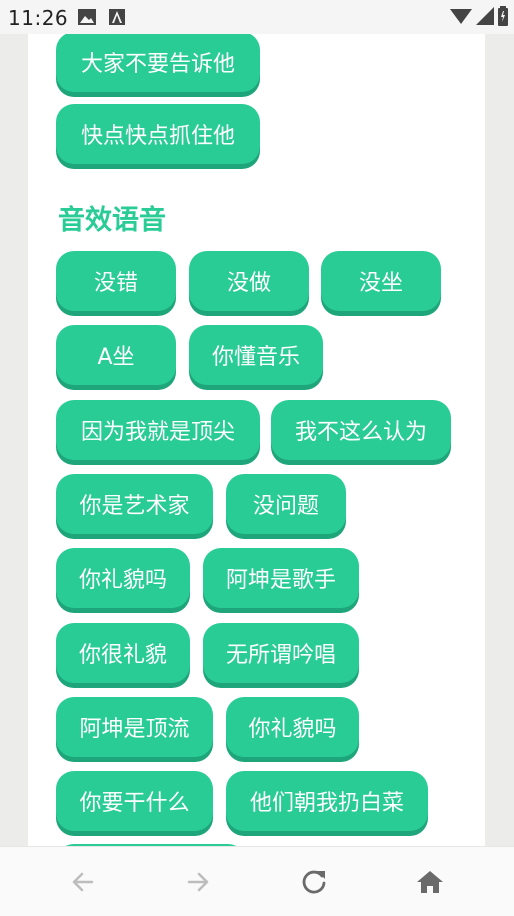 Image resolution: width=514 pixels, height=916 pixels. What do you see at coordinates (117, 19) in the screenshot?
I see `a-notification-icon` at bounding box center [117, 19].